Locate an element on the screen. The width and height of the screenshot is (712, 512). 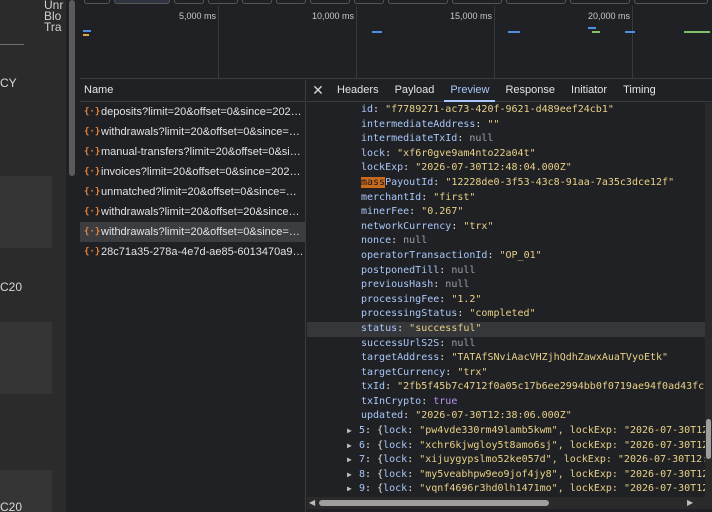
search-match: mass is located at coordinates (373, 182).